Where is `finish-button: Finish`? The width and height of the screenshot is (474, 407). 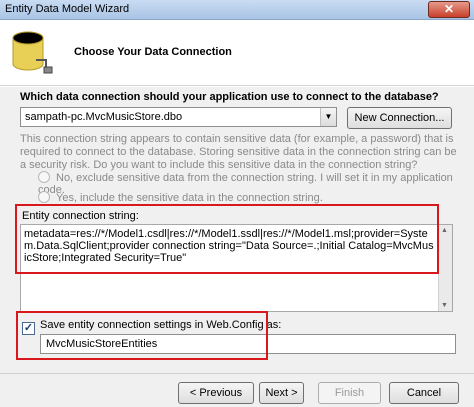 finish-button: Finish is located at coordinates (349, 393).